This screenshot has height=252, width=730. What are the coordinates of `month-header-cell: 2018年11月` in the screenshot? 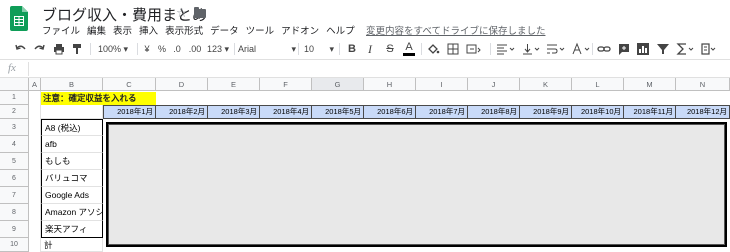 It's located at (650, 112).